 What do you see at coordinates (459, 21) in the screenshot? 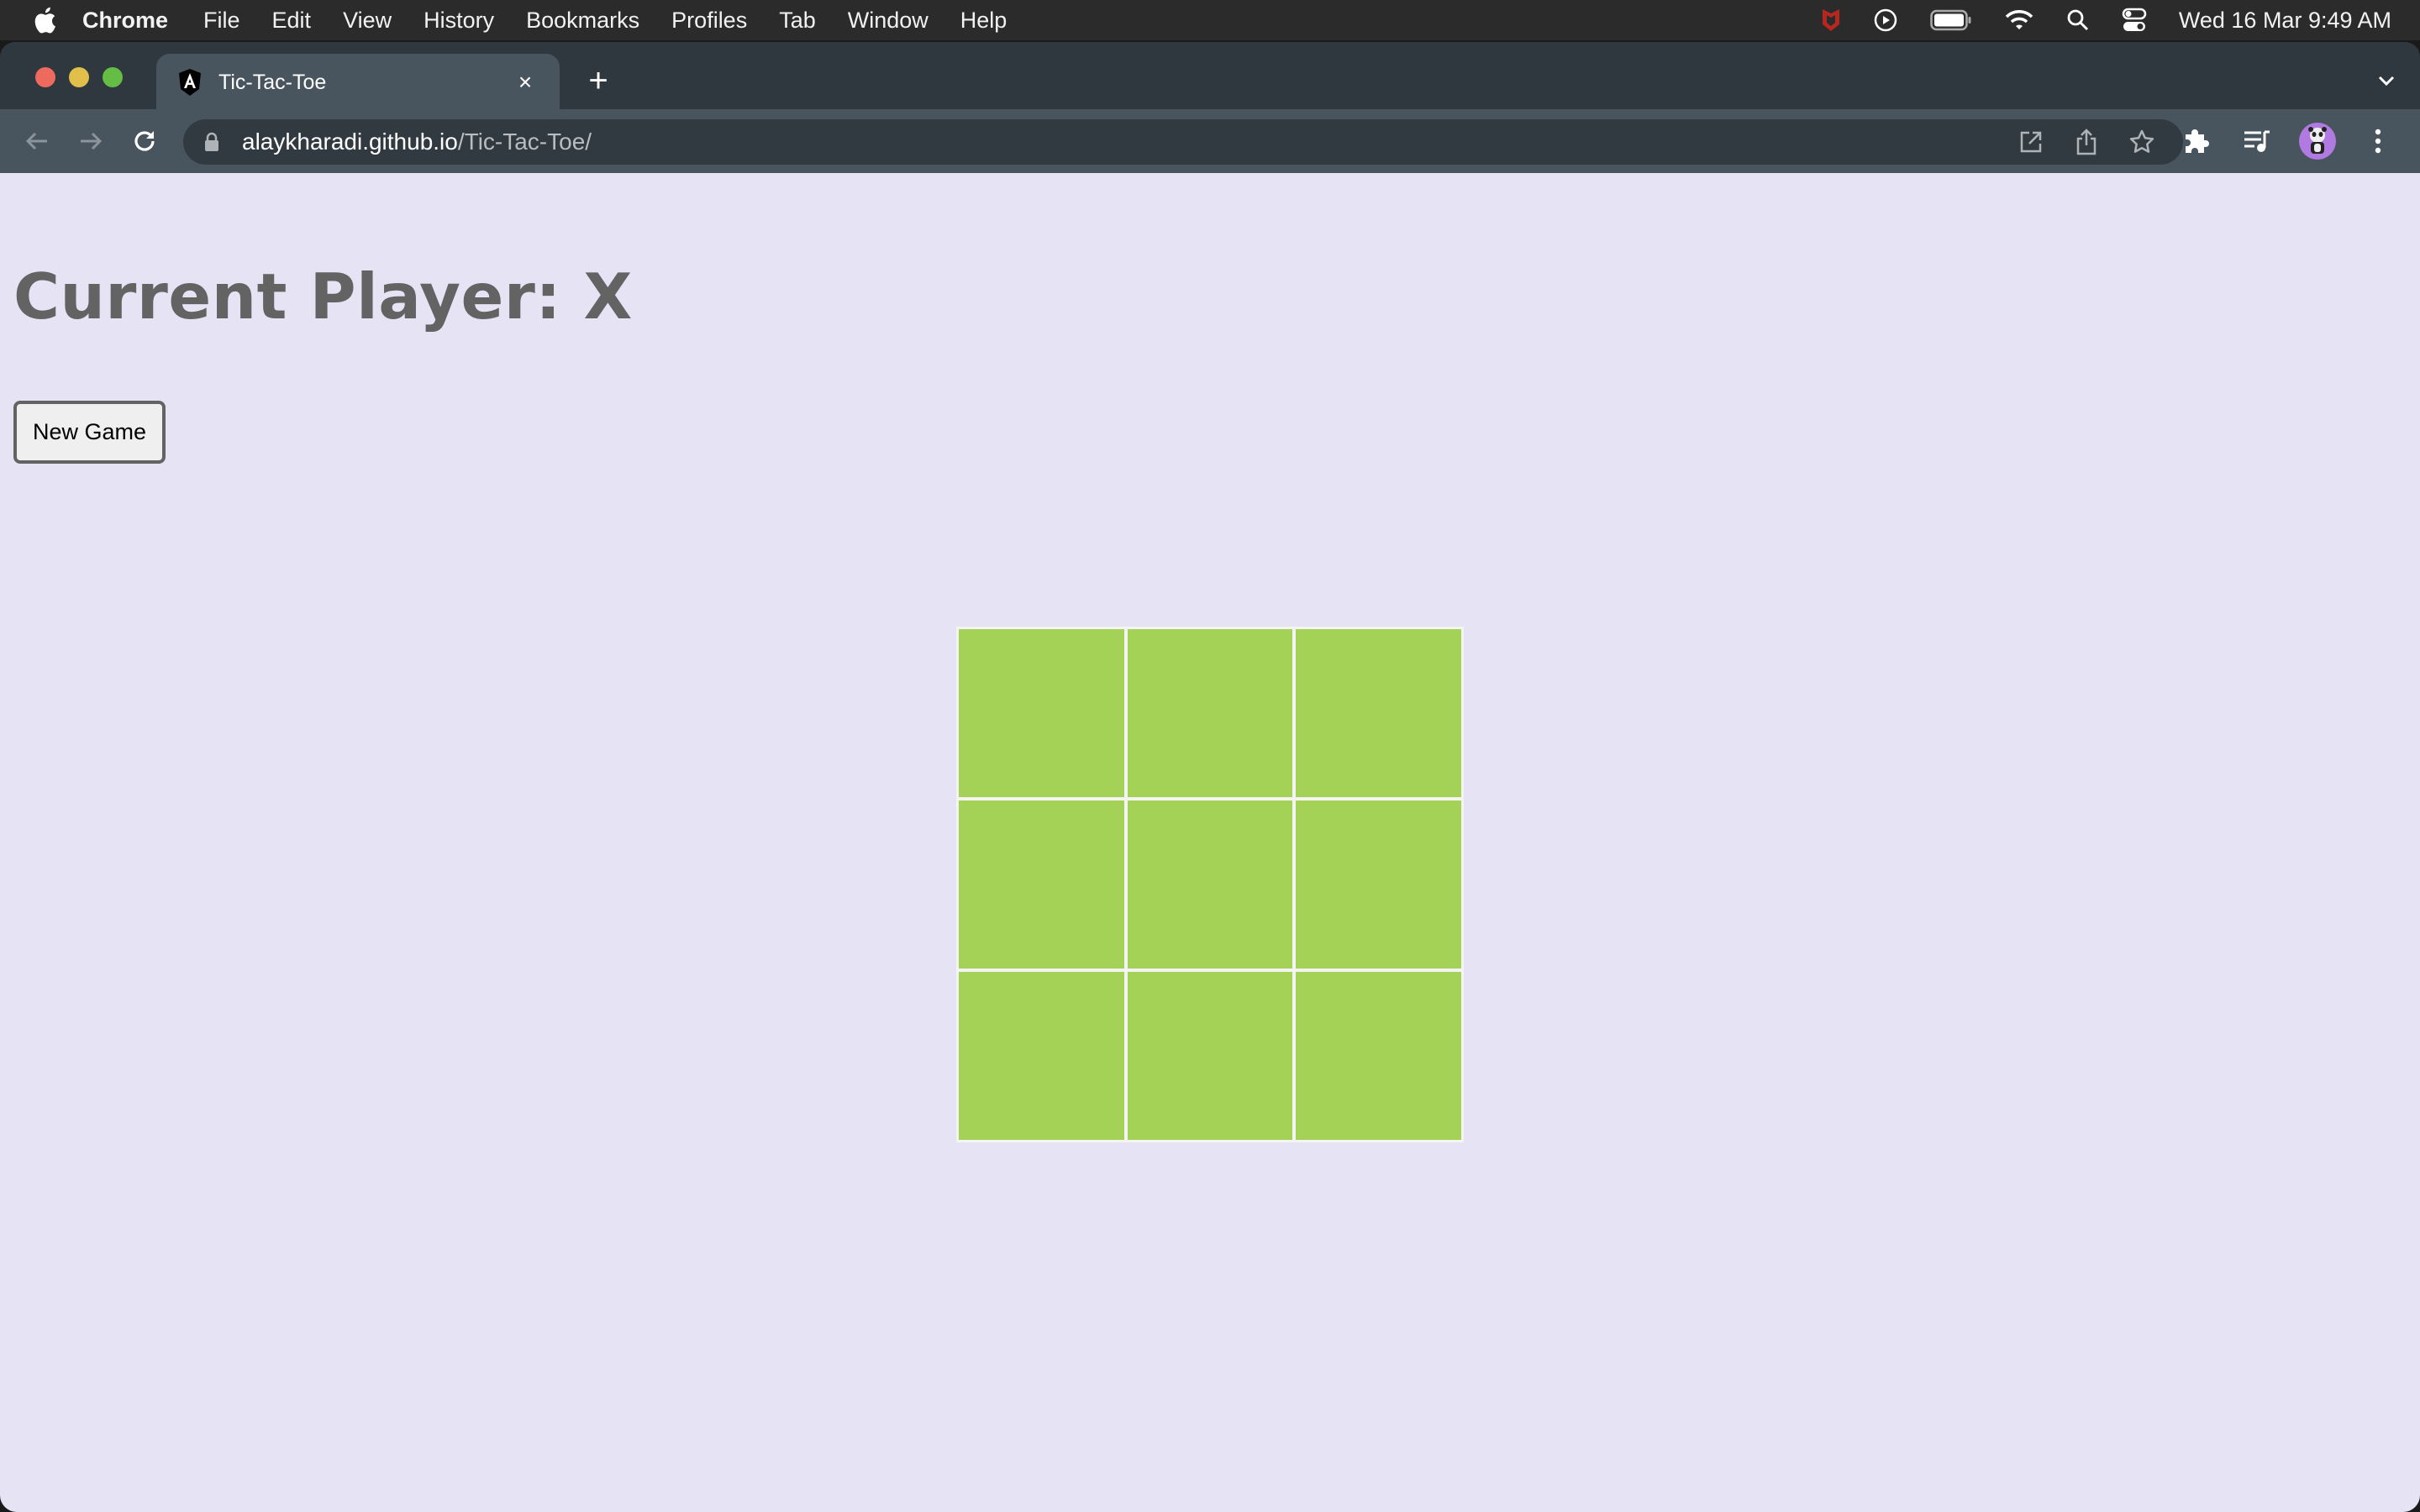
I see `menu-history: History` at bounding box center [459, 21].